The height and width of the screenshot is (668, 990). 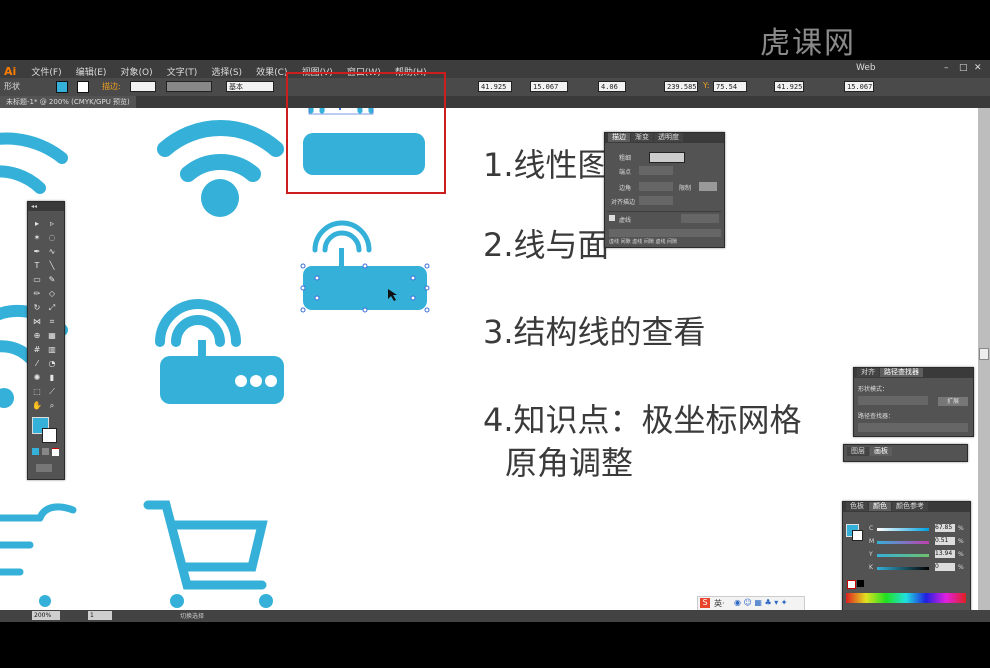 What do you see at coordinates (52, 252) in the screenshot?
I see `curvature-tool-icon: ∿` at bounding box center [52, 252].